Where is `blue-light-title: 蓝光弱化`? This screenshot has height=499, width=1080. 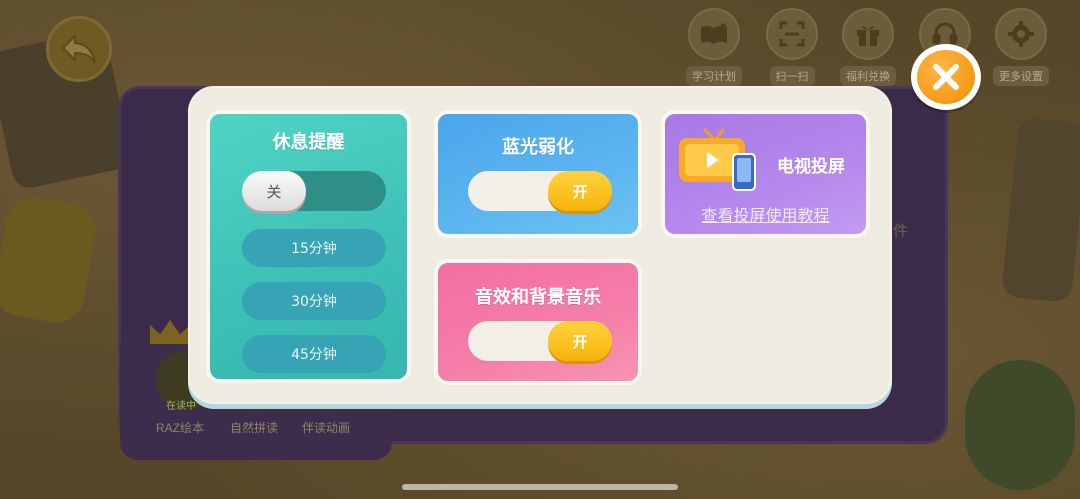 blue-light-title: 蓝光弱化 is located at coordinates (538, 147).